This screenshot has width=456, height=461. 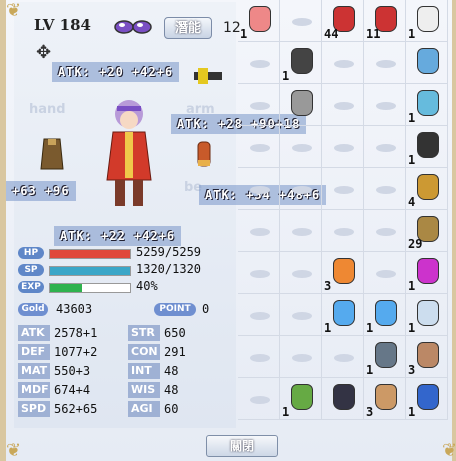 I want to click on exp-bar-row: EXP 40%, so click(x=127, y=287).